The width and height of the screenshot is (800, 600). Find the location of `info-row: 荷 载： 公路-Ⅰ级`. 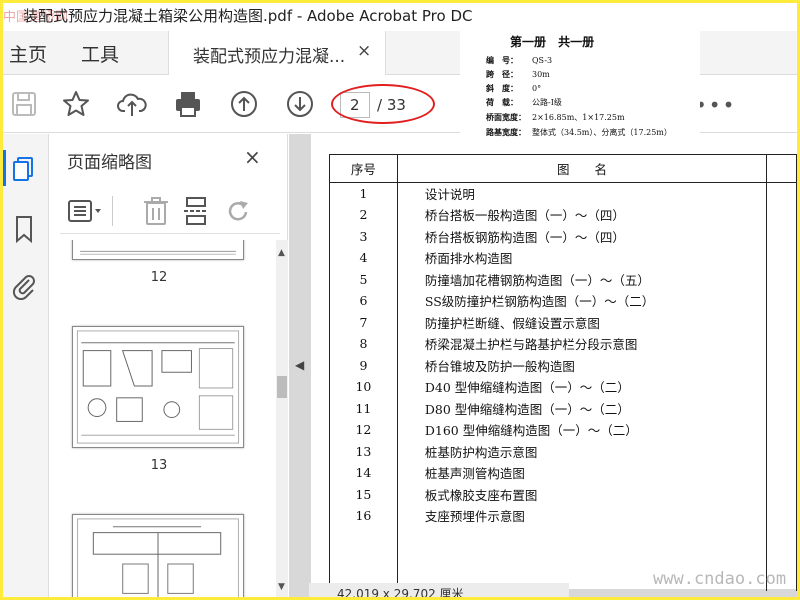

info-row: 荷 载： 公路-Ⅰ级 is located at coordinates (524, 102).